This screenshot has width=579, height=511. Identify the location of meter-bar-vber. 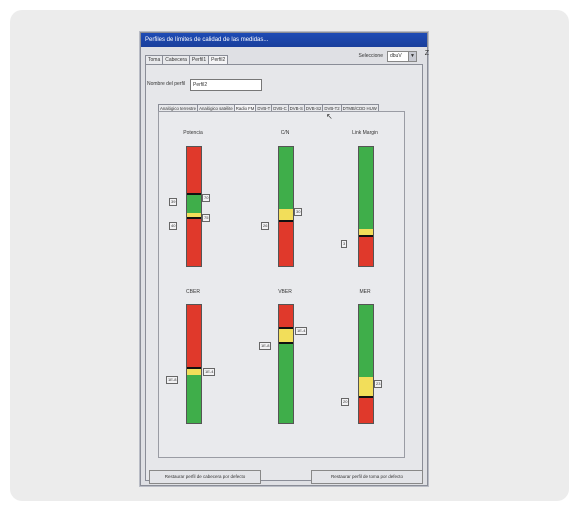
(286, 364).